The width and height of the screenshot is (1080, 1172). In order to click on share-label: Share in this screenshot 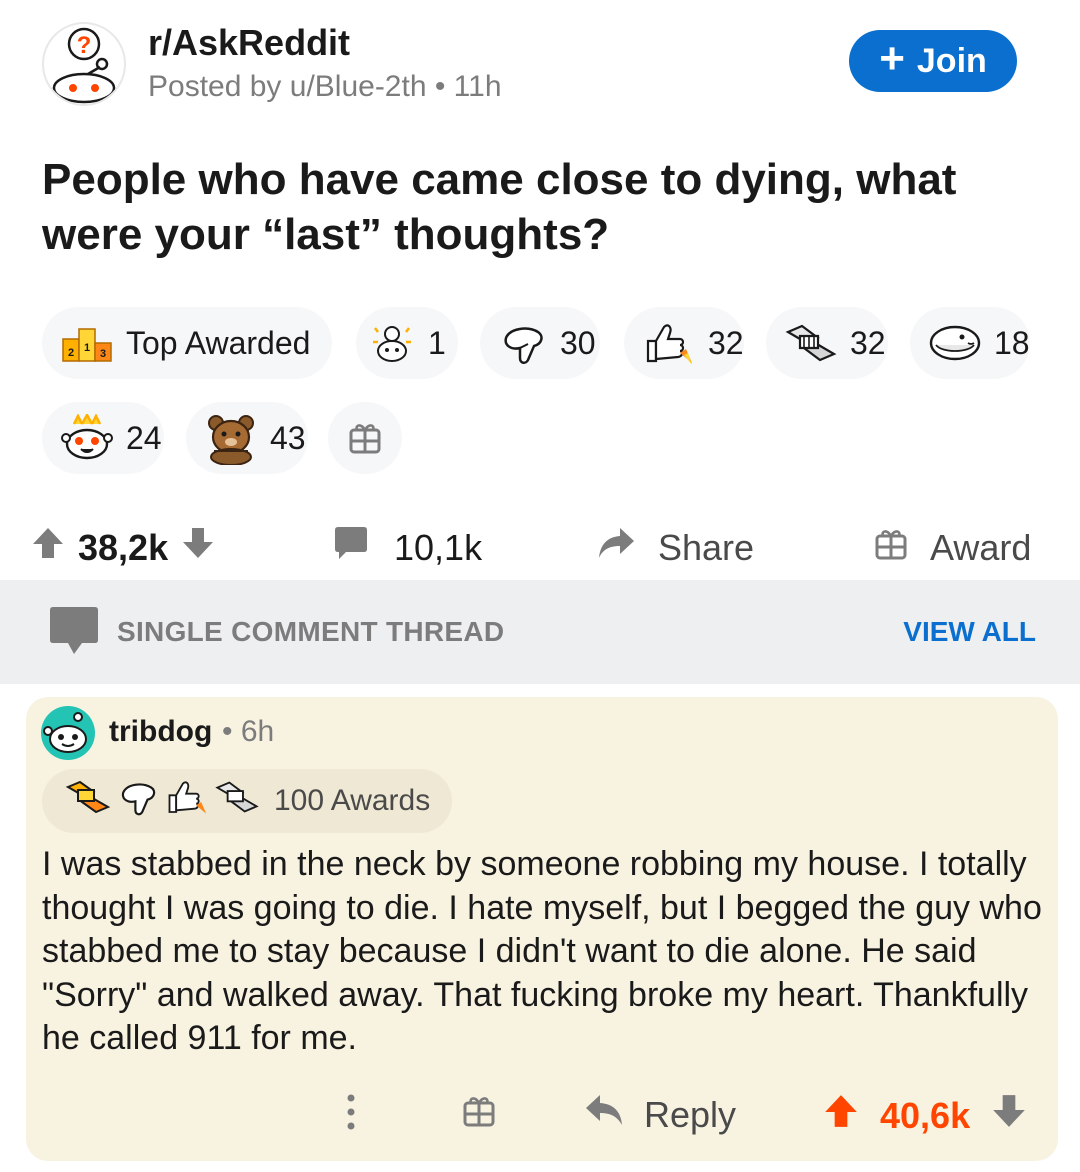, I will do `click(706, 547)`.